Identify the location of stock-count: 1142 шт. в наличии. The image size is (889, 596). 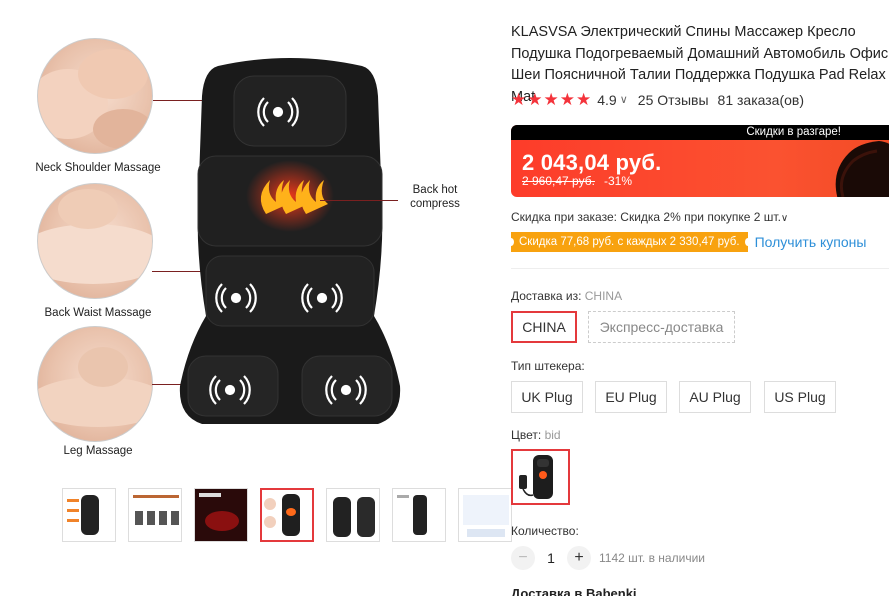
(652, 558).